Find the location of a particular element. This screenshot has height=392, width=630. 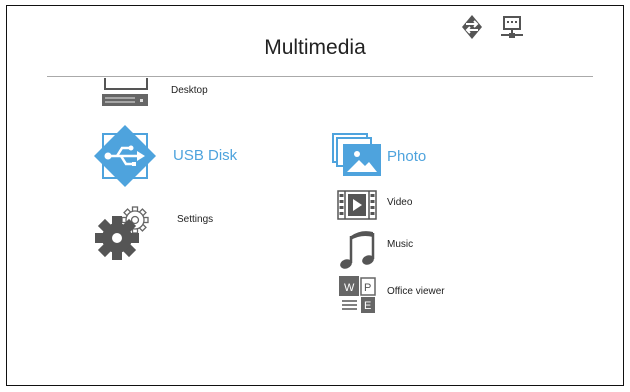

menu-item-office-viewer: W P E Office viewer is located at coordinates (412, 294).